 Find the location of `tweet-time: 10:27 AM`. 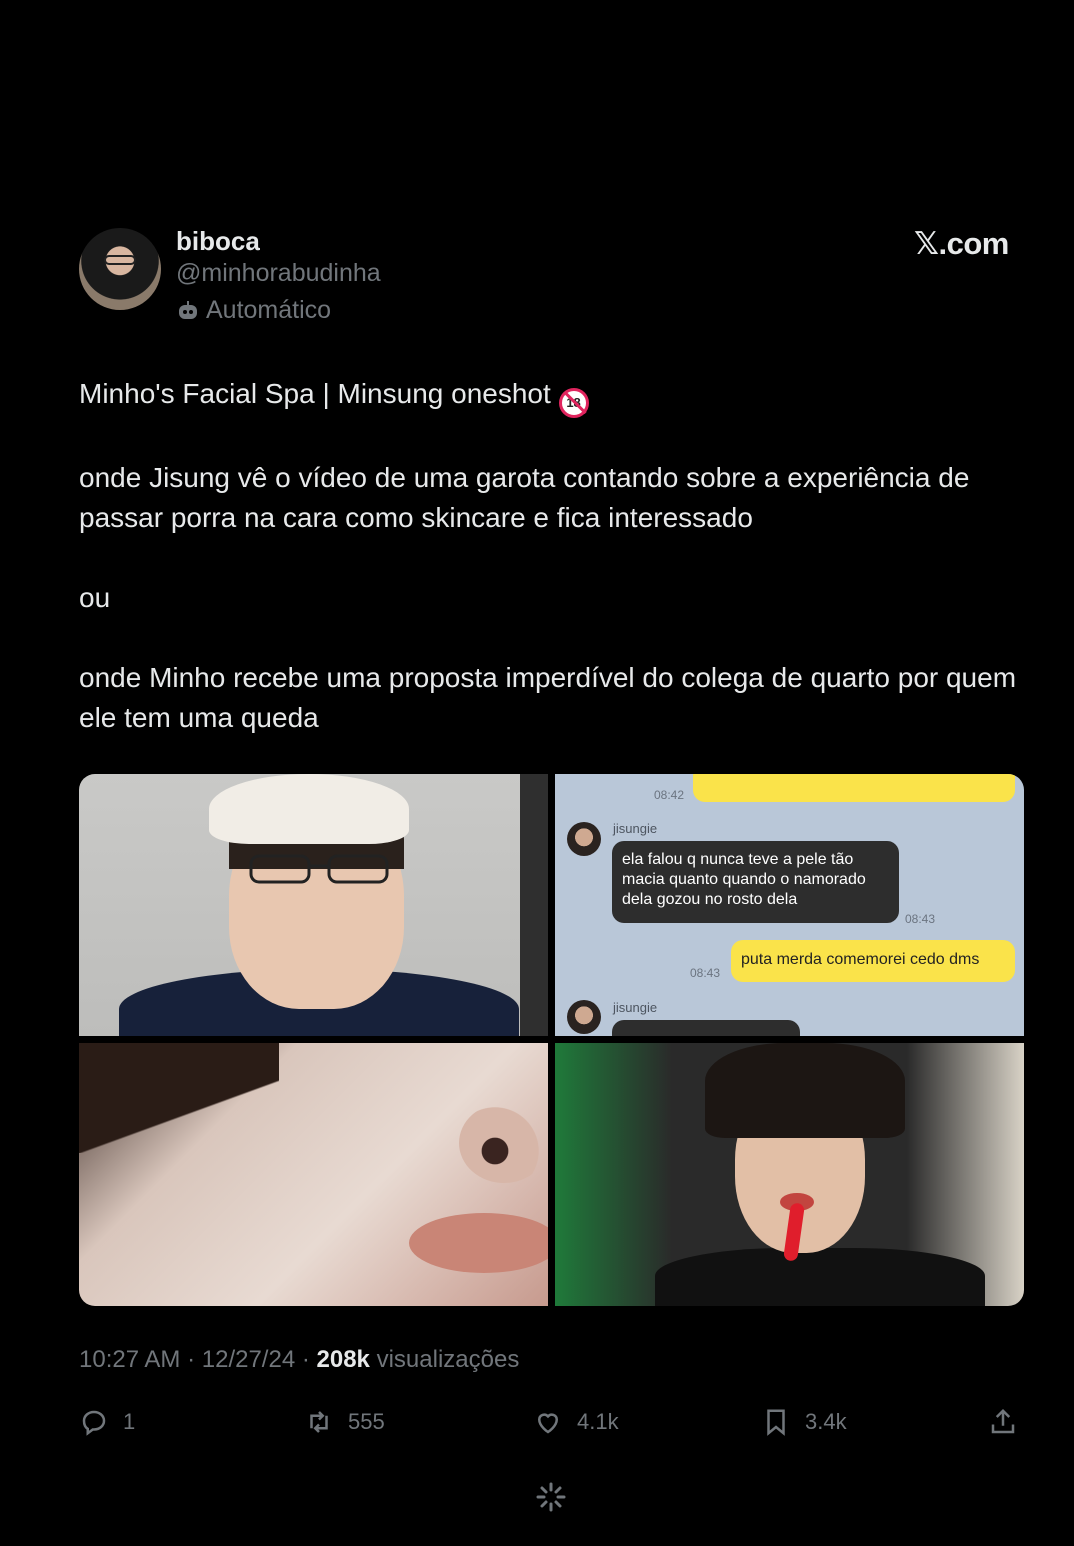

tweet-time: 10:27 AM is located at coordinates (129, 1359).